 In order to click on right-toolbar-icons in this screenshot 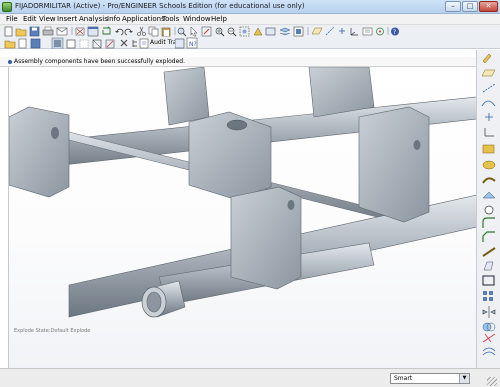, I will do `click(488, 204)`.